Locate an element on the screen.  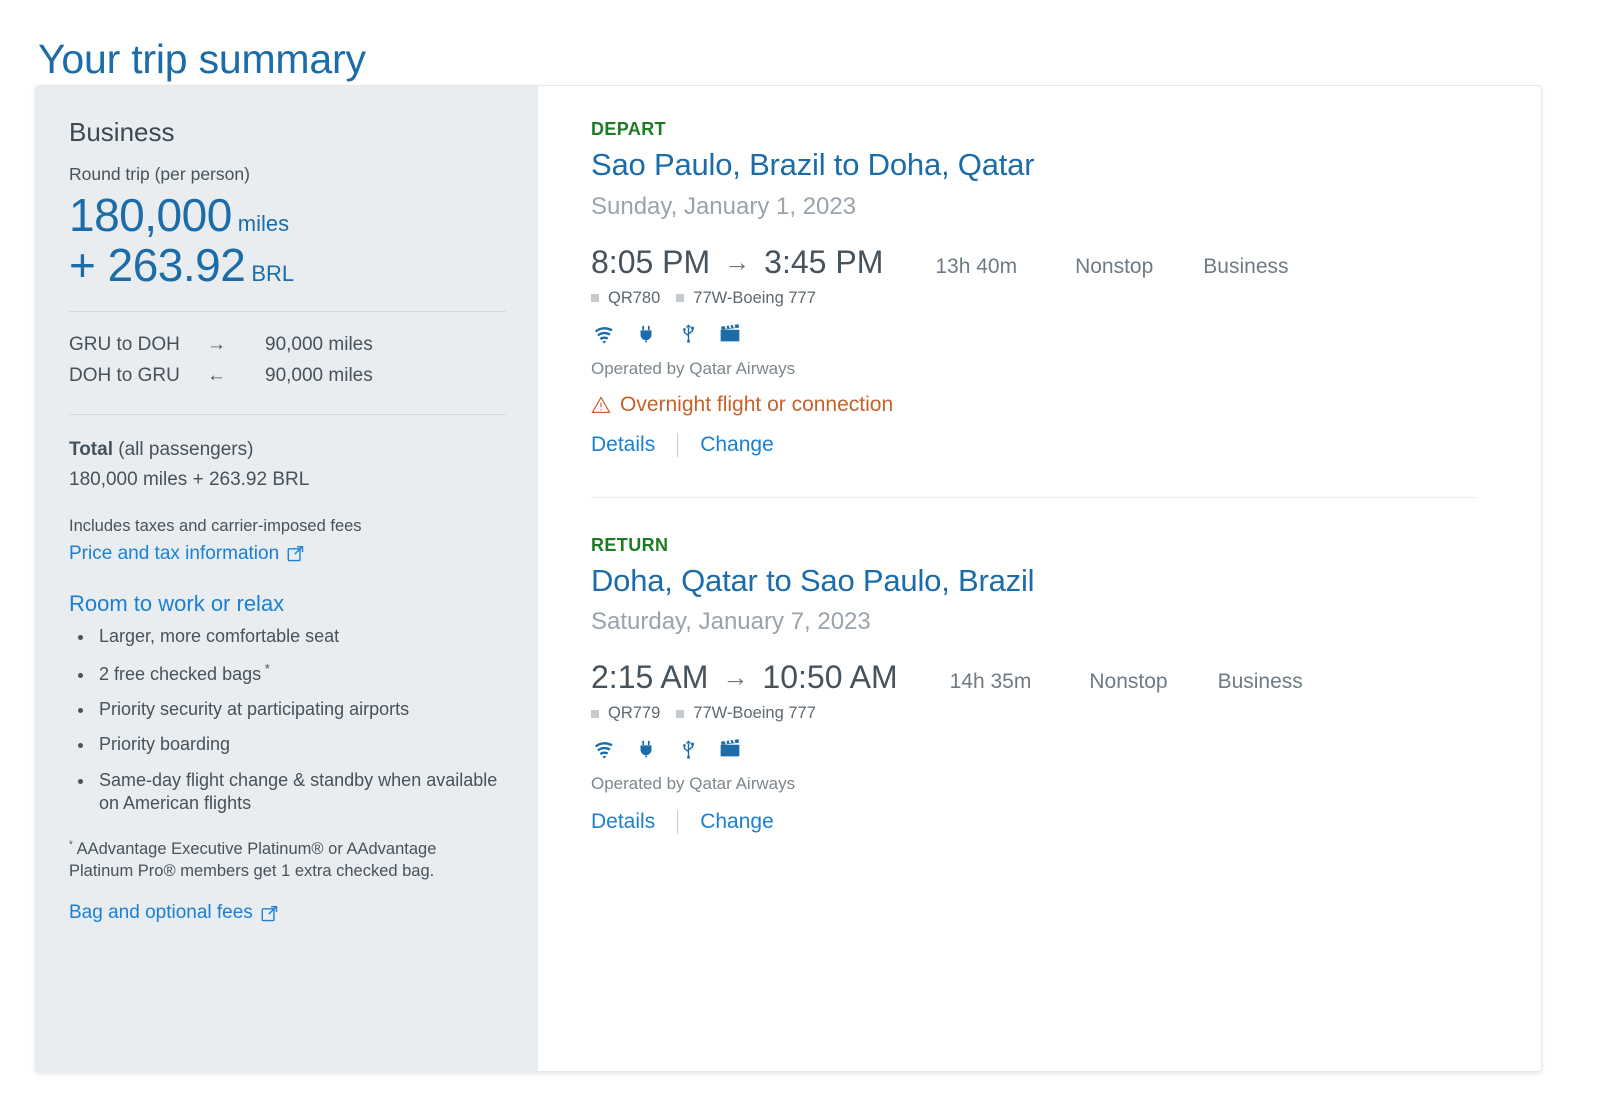
overnight-alert: Overnight flight or connection is located at coordinates (1066, 405).